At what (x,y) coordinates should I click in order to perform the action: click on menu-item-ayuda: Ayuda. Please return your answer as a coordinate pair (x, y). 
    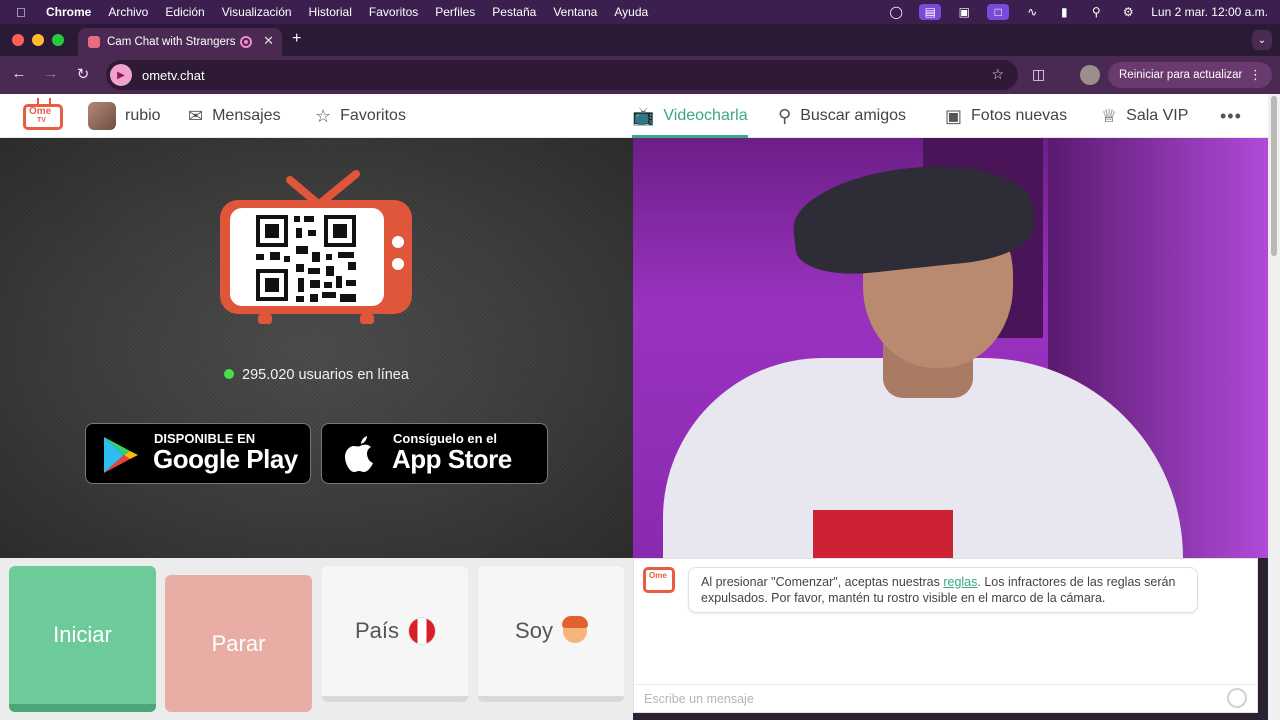
    Looking at the image, I should click on (631, 12).